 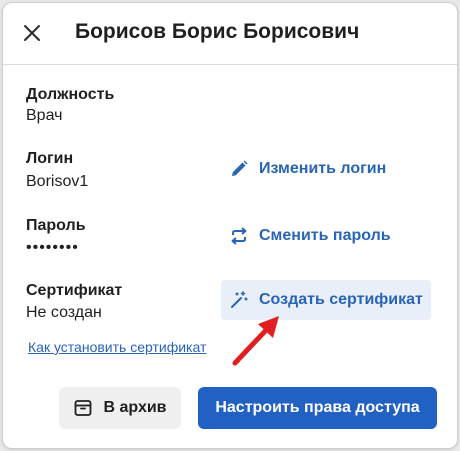 I want to click on header-divider, so click(x=230, y=64).